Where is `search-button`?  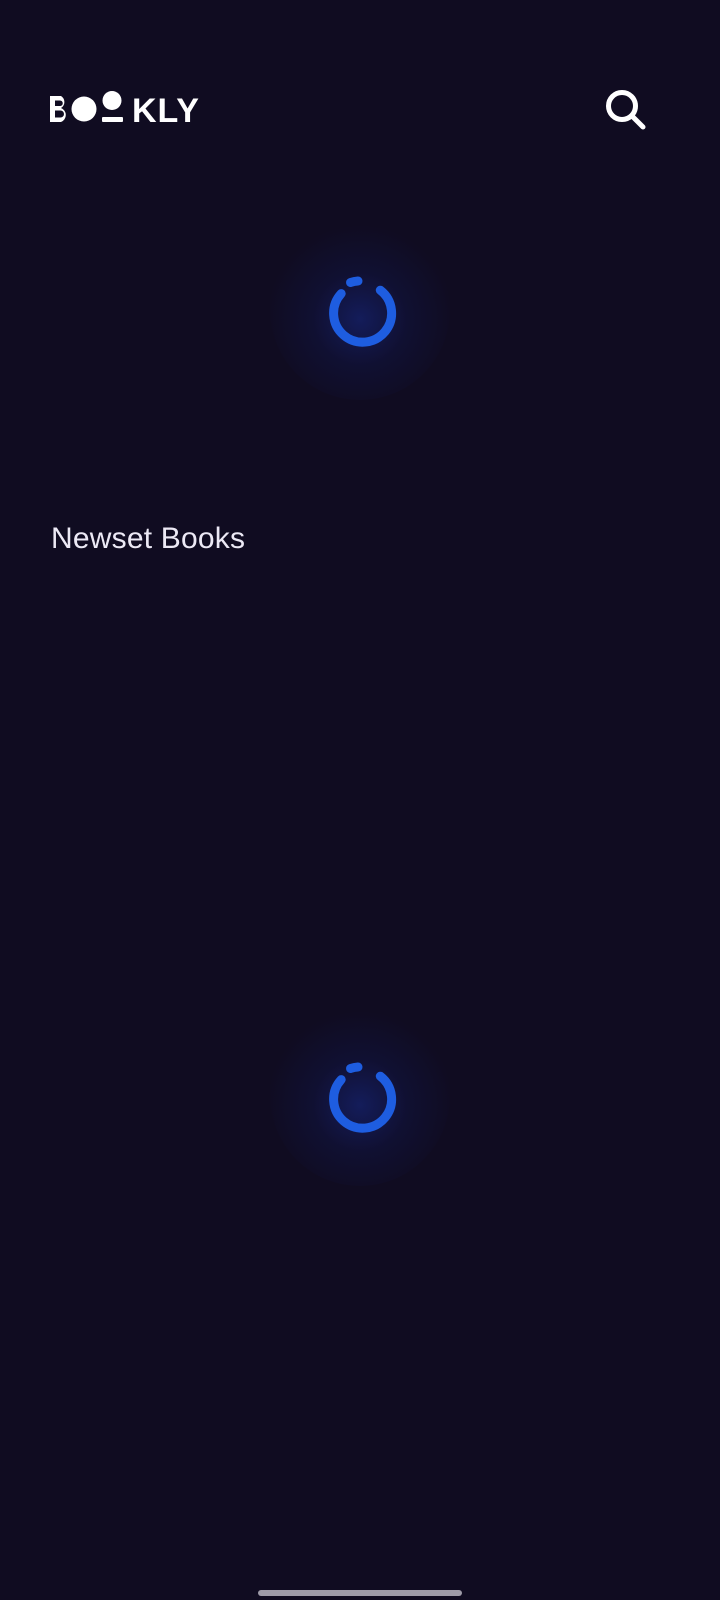
search-button is located at coordinates (626, 110).